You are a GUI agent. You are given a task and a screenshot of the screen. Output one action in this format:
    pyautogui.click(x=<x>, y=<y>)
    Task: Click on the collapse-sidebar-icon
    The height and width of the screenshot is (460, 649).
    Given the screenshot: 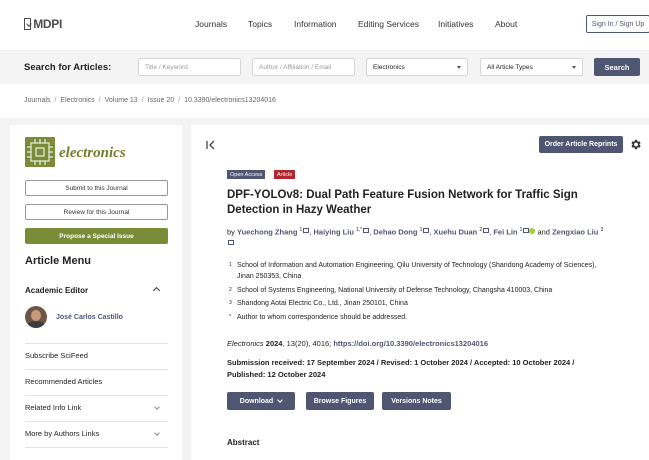 What is the action you would take?
    pyautogui.click(x=211, y=145)
    